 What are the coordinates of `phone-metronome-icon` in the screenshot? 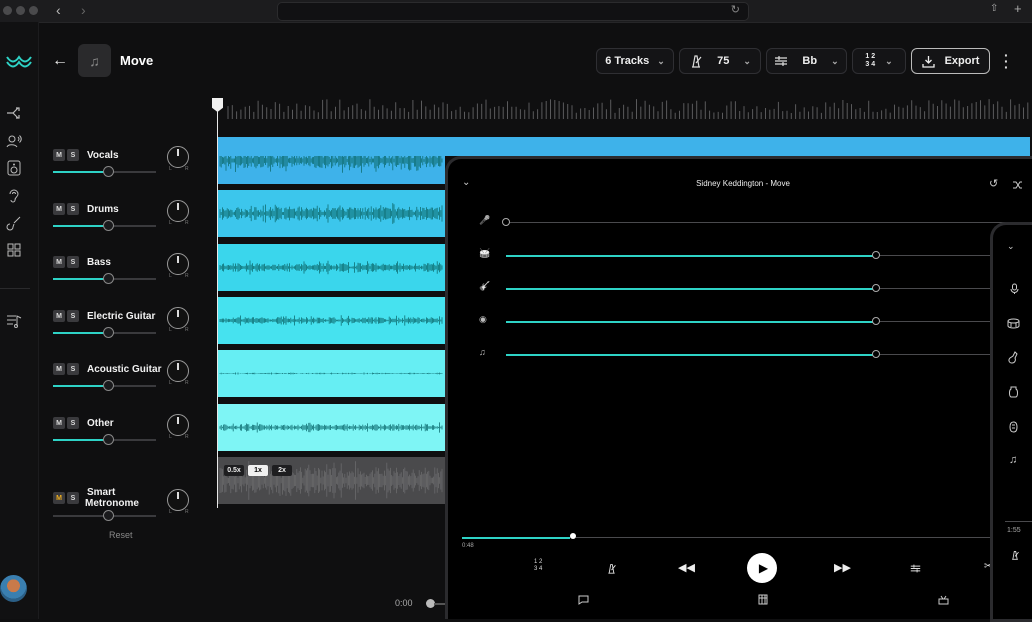 It's located at (1015, 555).